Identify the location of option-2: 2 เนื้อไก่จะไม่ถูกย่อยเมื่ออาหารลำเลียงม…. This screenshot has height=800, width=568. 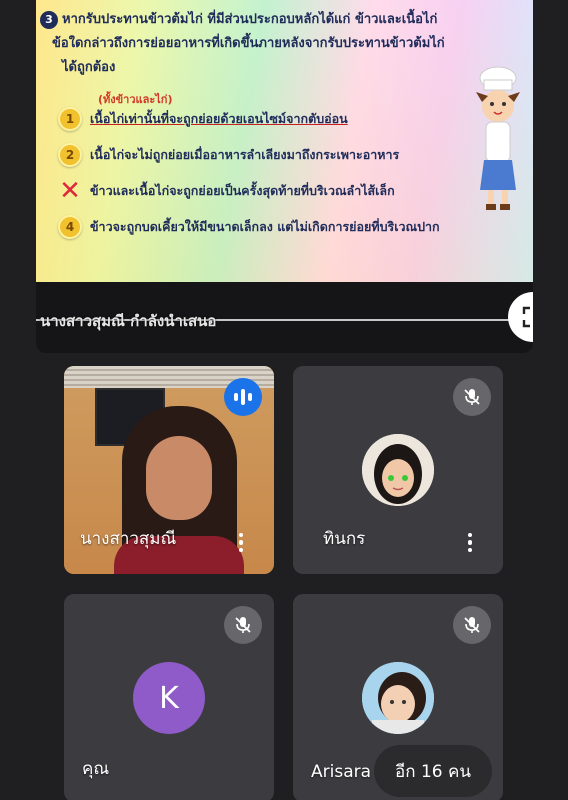
(228, 155).